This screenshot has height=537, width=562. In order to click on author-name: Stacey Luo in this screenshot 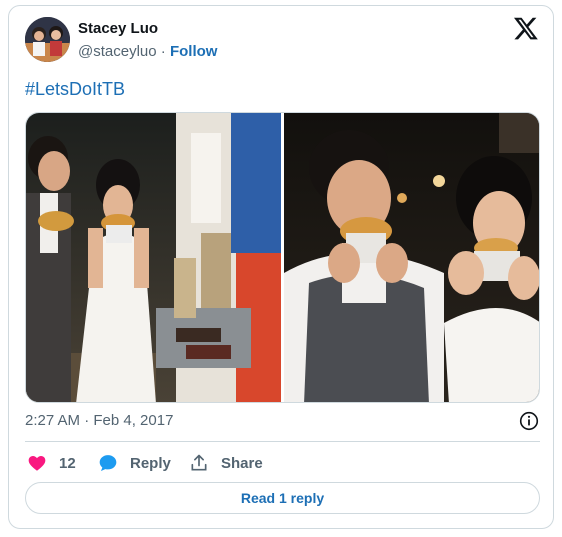, I will do `click(118, 28)`.